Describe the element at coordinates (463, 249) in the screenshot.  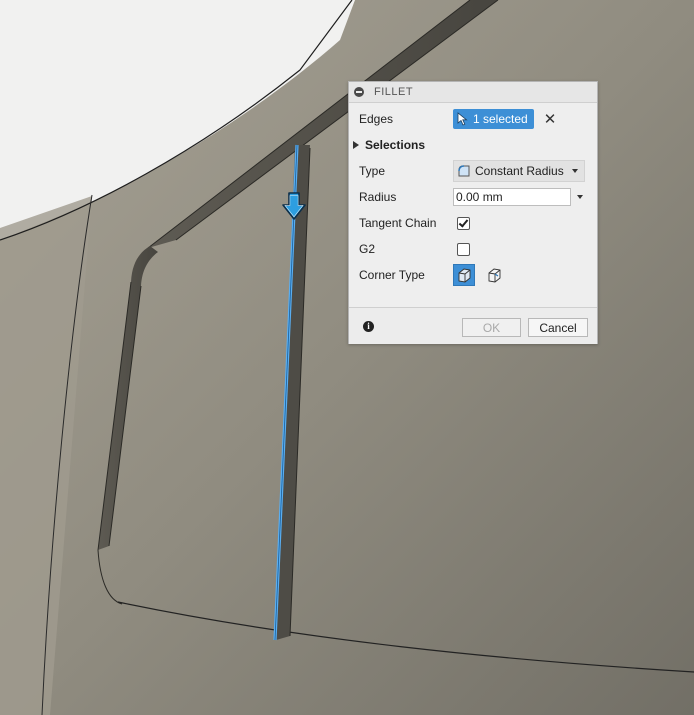
I see `g2-checkbox` at that location.